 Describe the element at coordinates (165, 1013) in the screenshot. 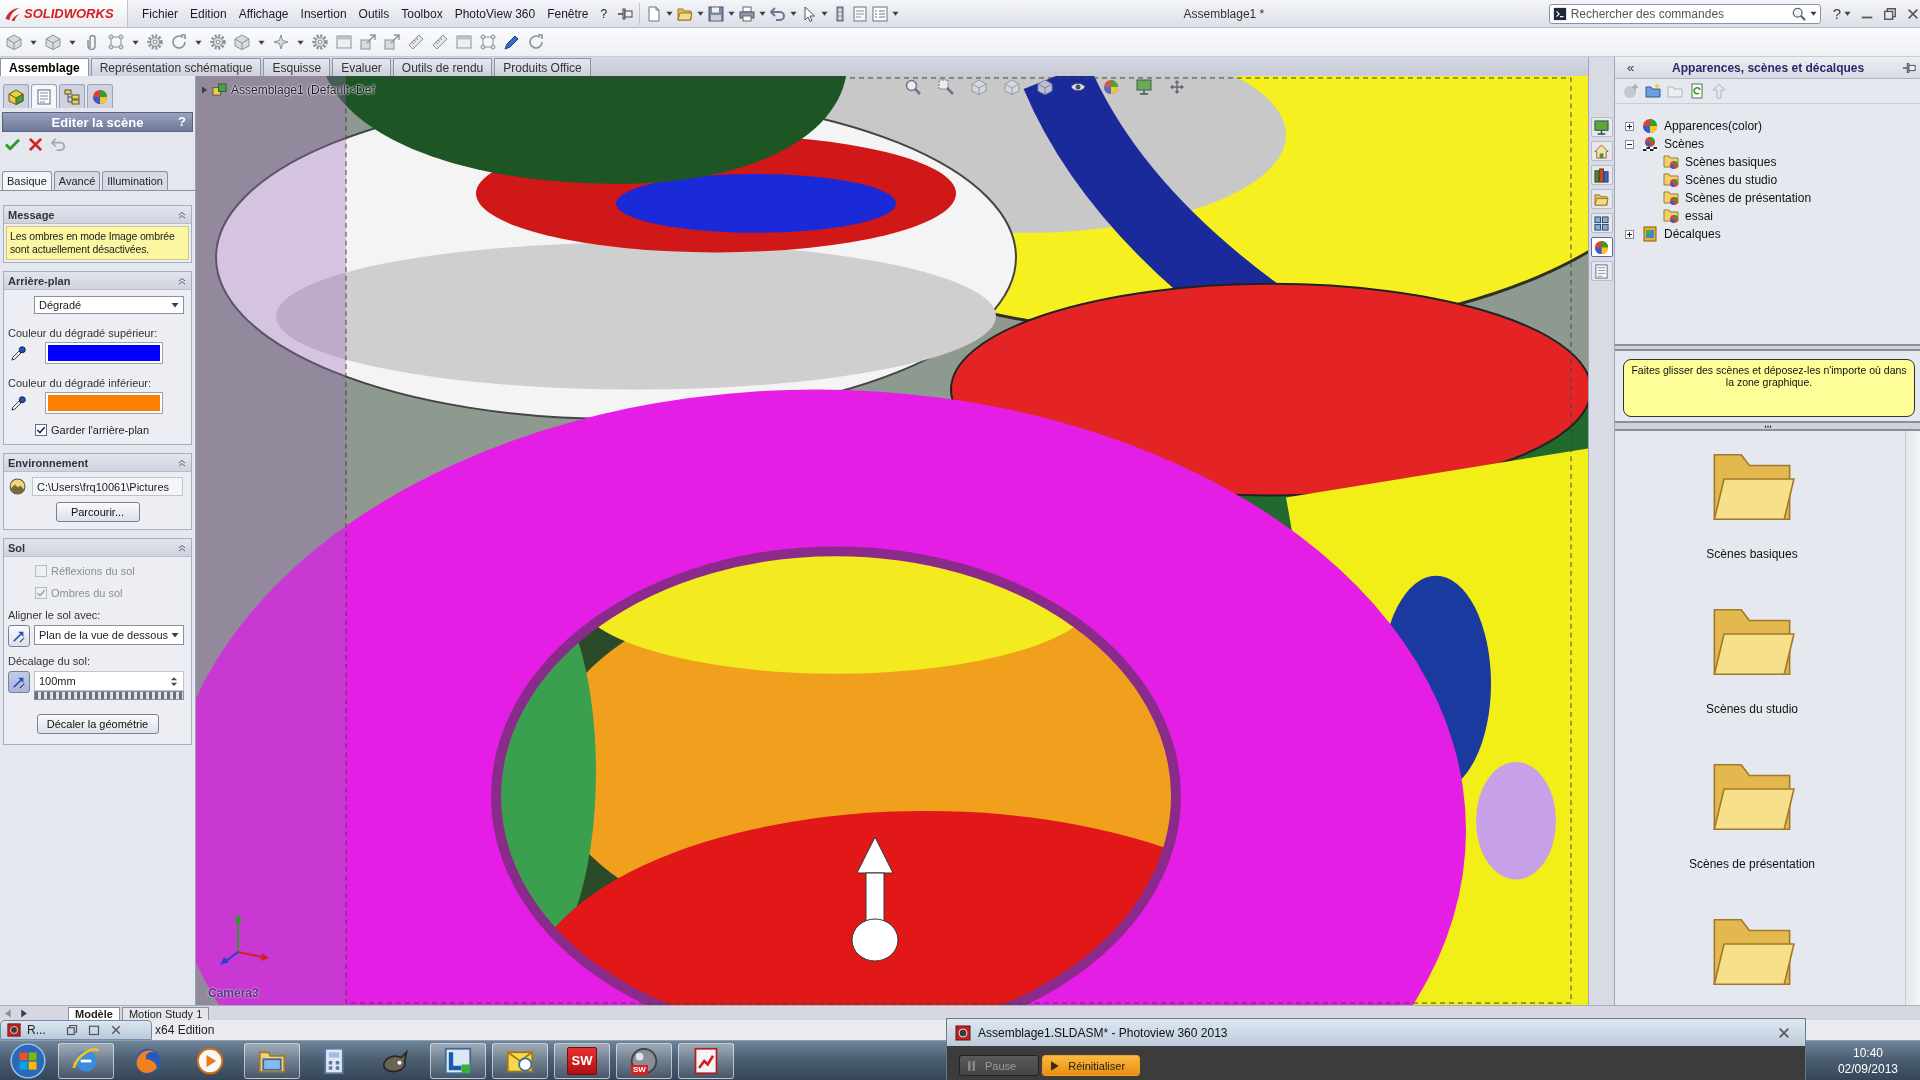

I see `model-tab: Motion Study 1` at that location.